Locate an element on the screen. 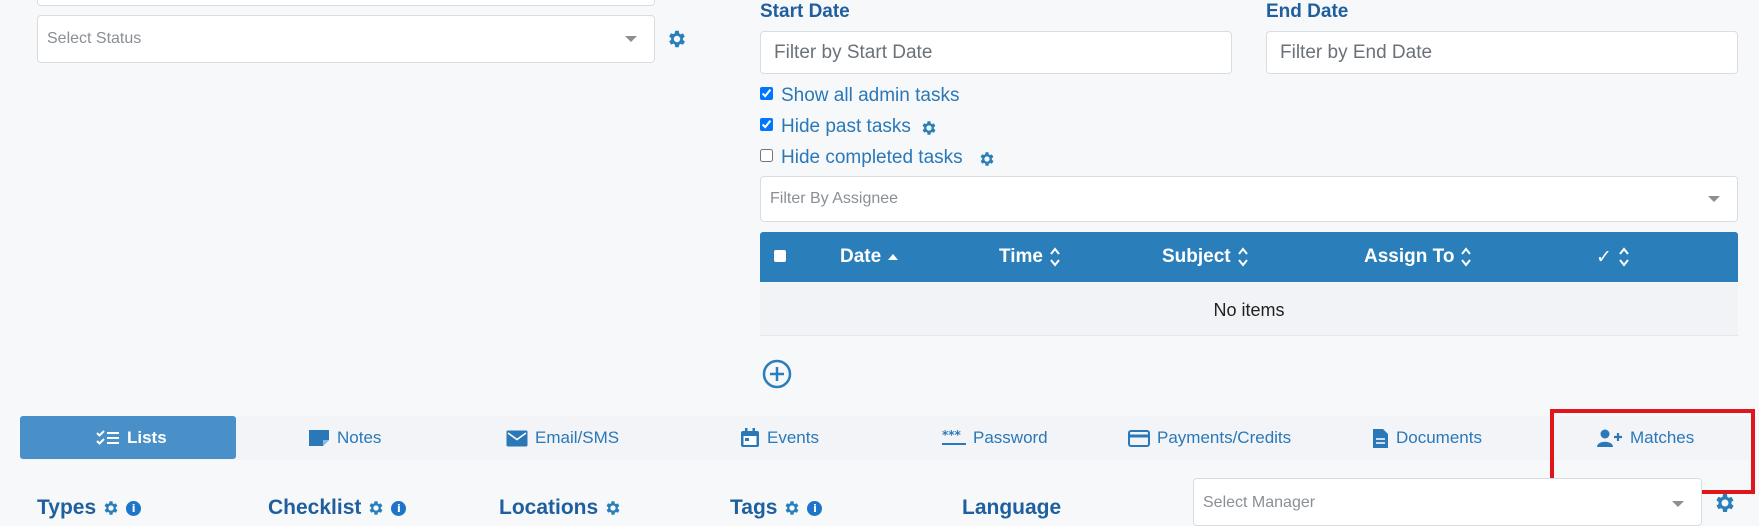  locations-heading: Locations is located at coordinates (560, 508).